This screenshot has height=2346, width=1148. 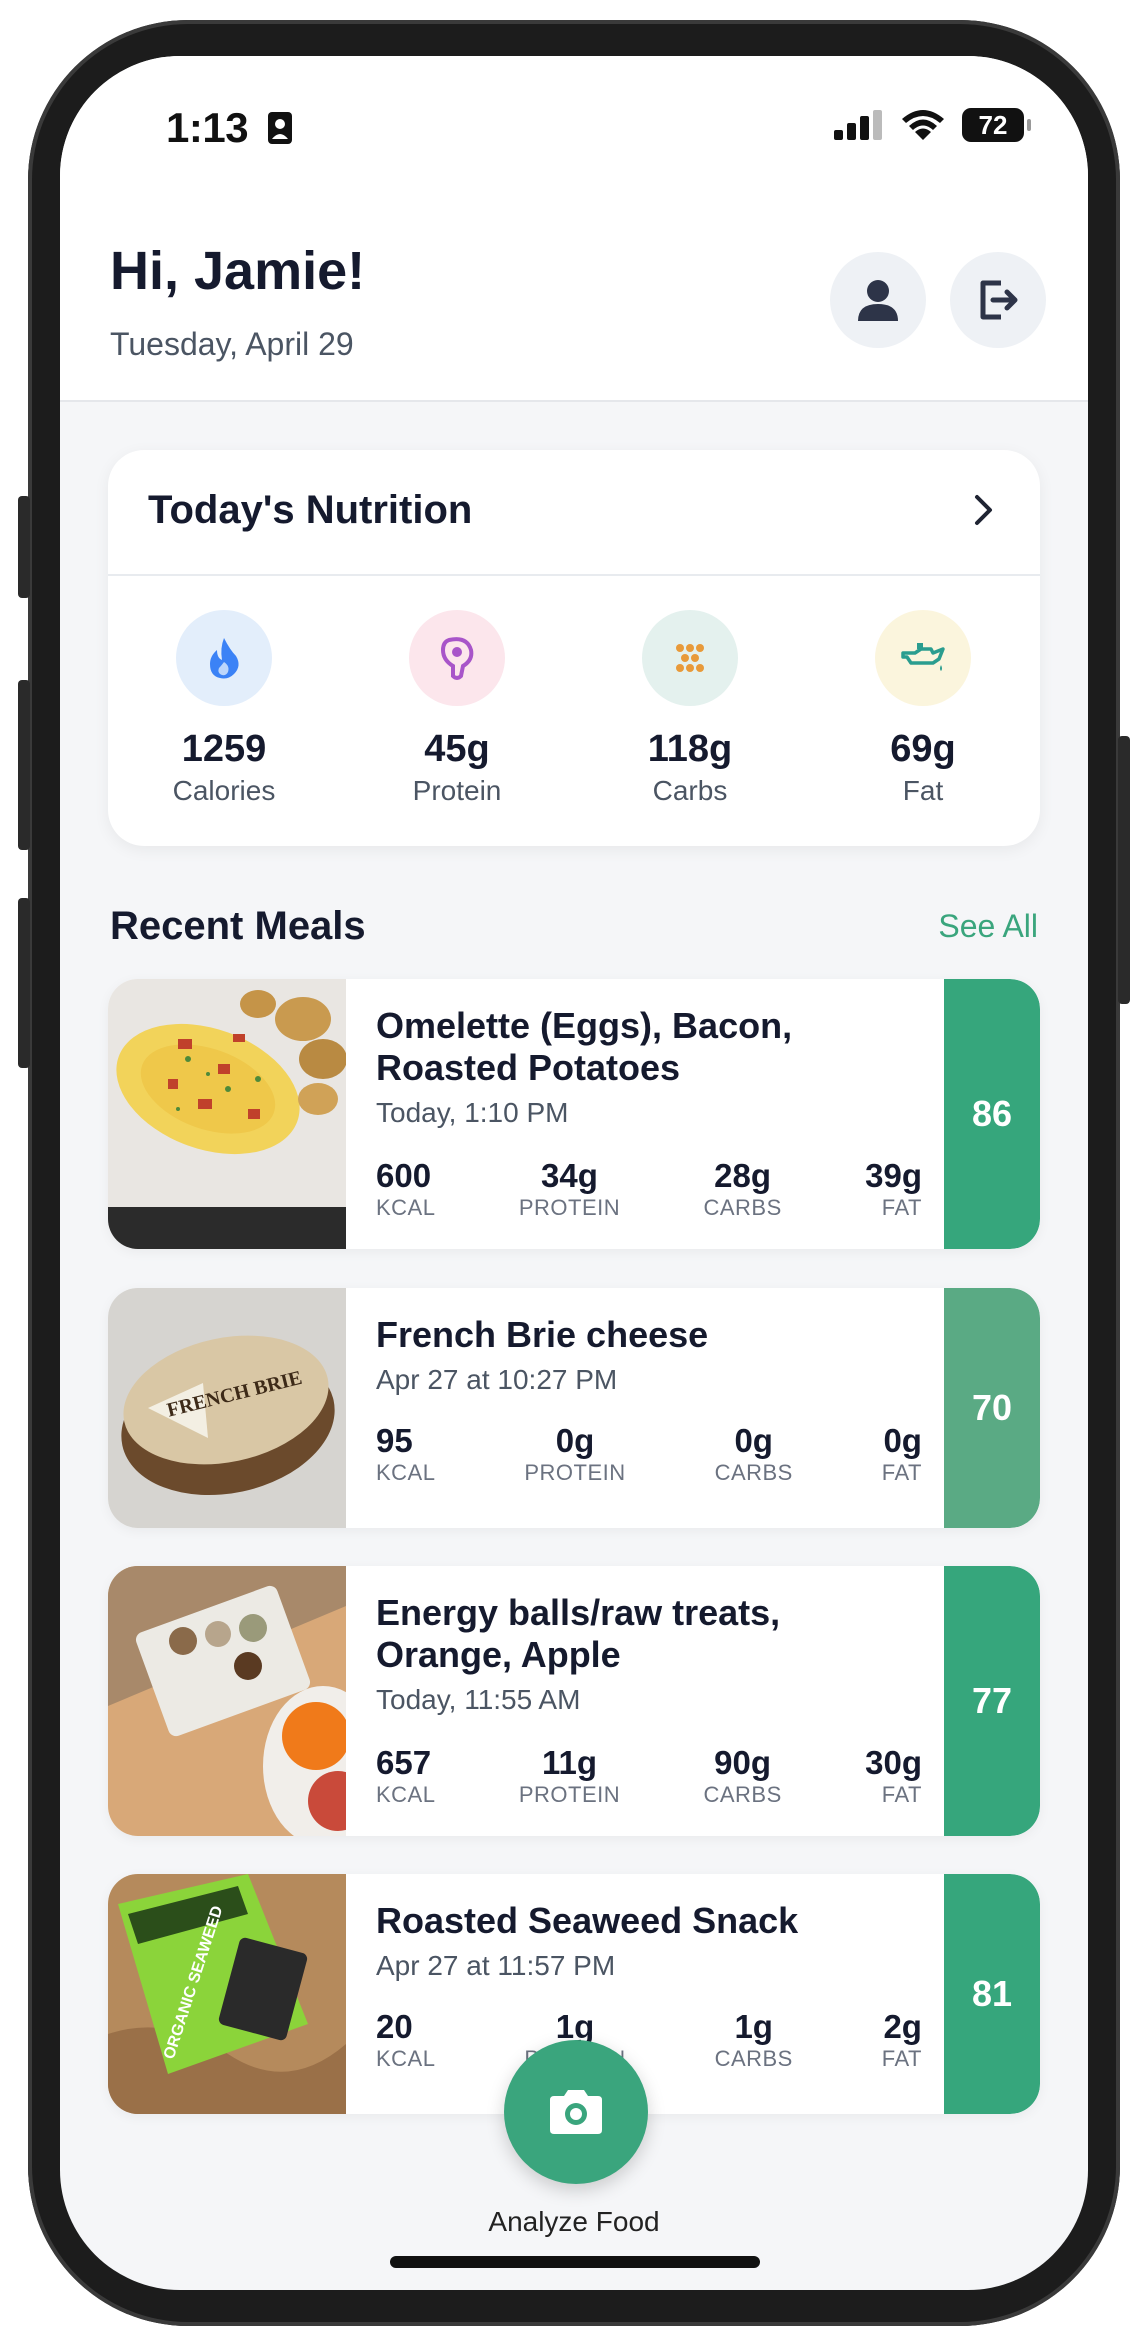 What do you see at coordinates (901, 1453) in the screenshot?
I see `macro-fat: 0g FAT` at bounding box center [901, 1453].